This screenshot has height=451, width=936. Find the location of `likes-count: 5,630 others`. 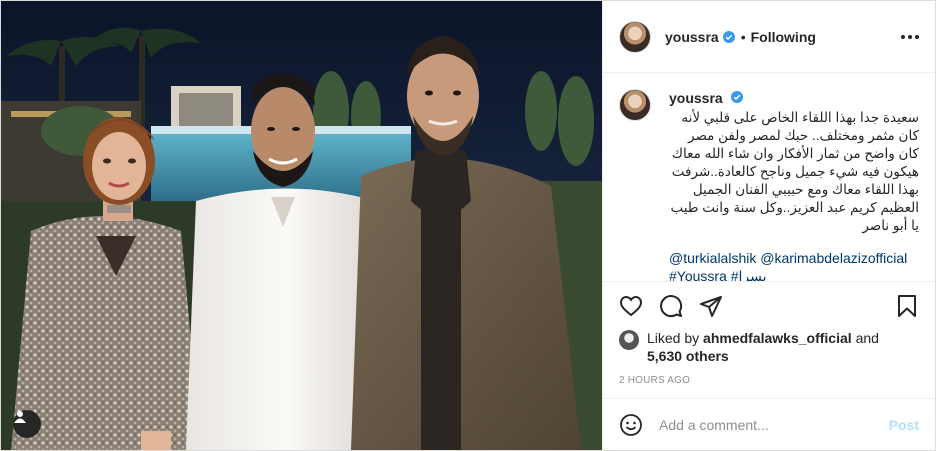

likes-count: 5,630 others is located at coordinates (688, 356).